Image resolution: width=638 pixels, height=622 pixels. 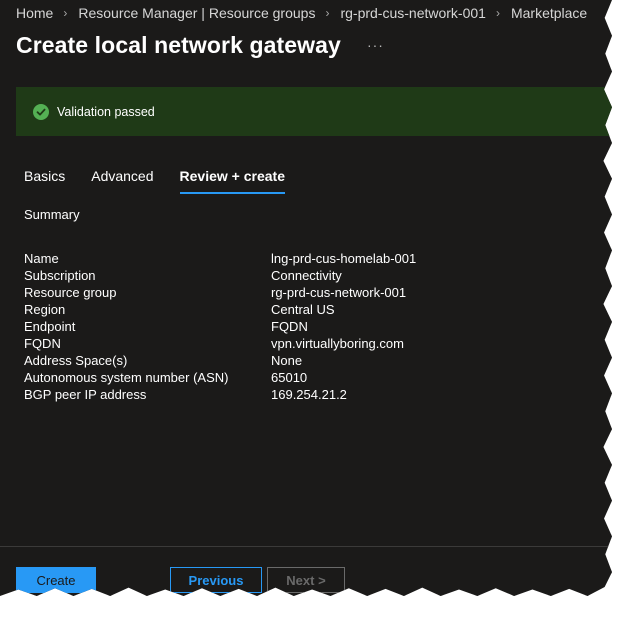 I want to click on more-options-icon: ···, so click(x=375, y=45).